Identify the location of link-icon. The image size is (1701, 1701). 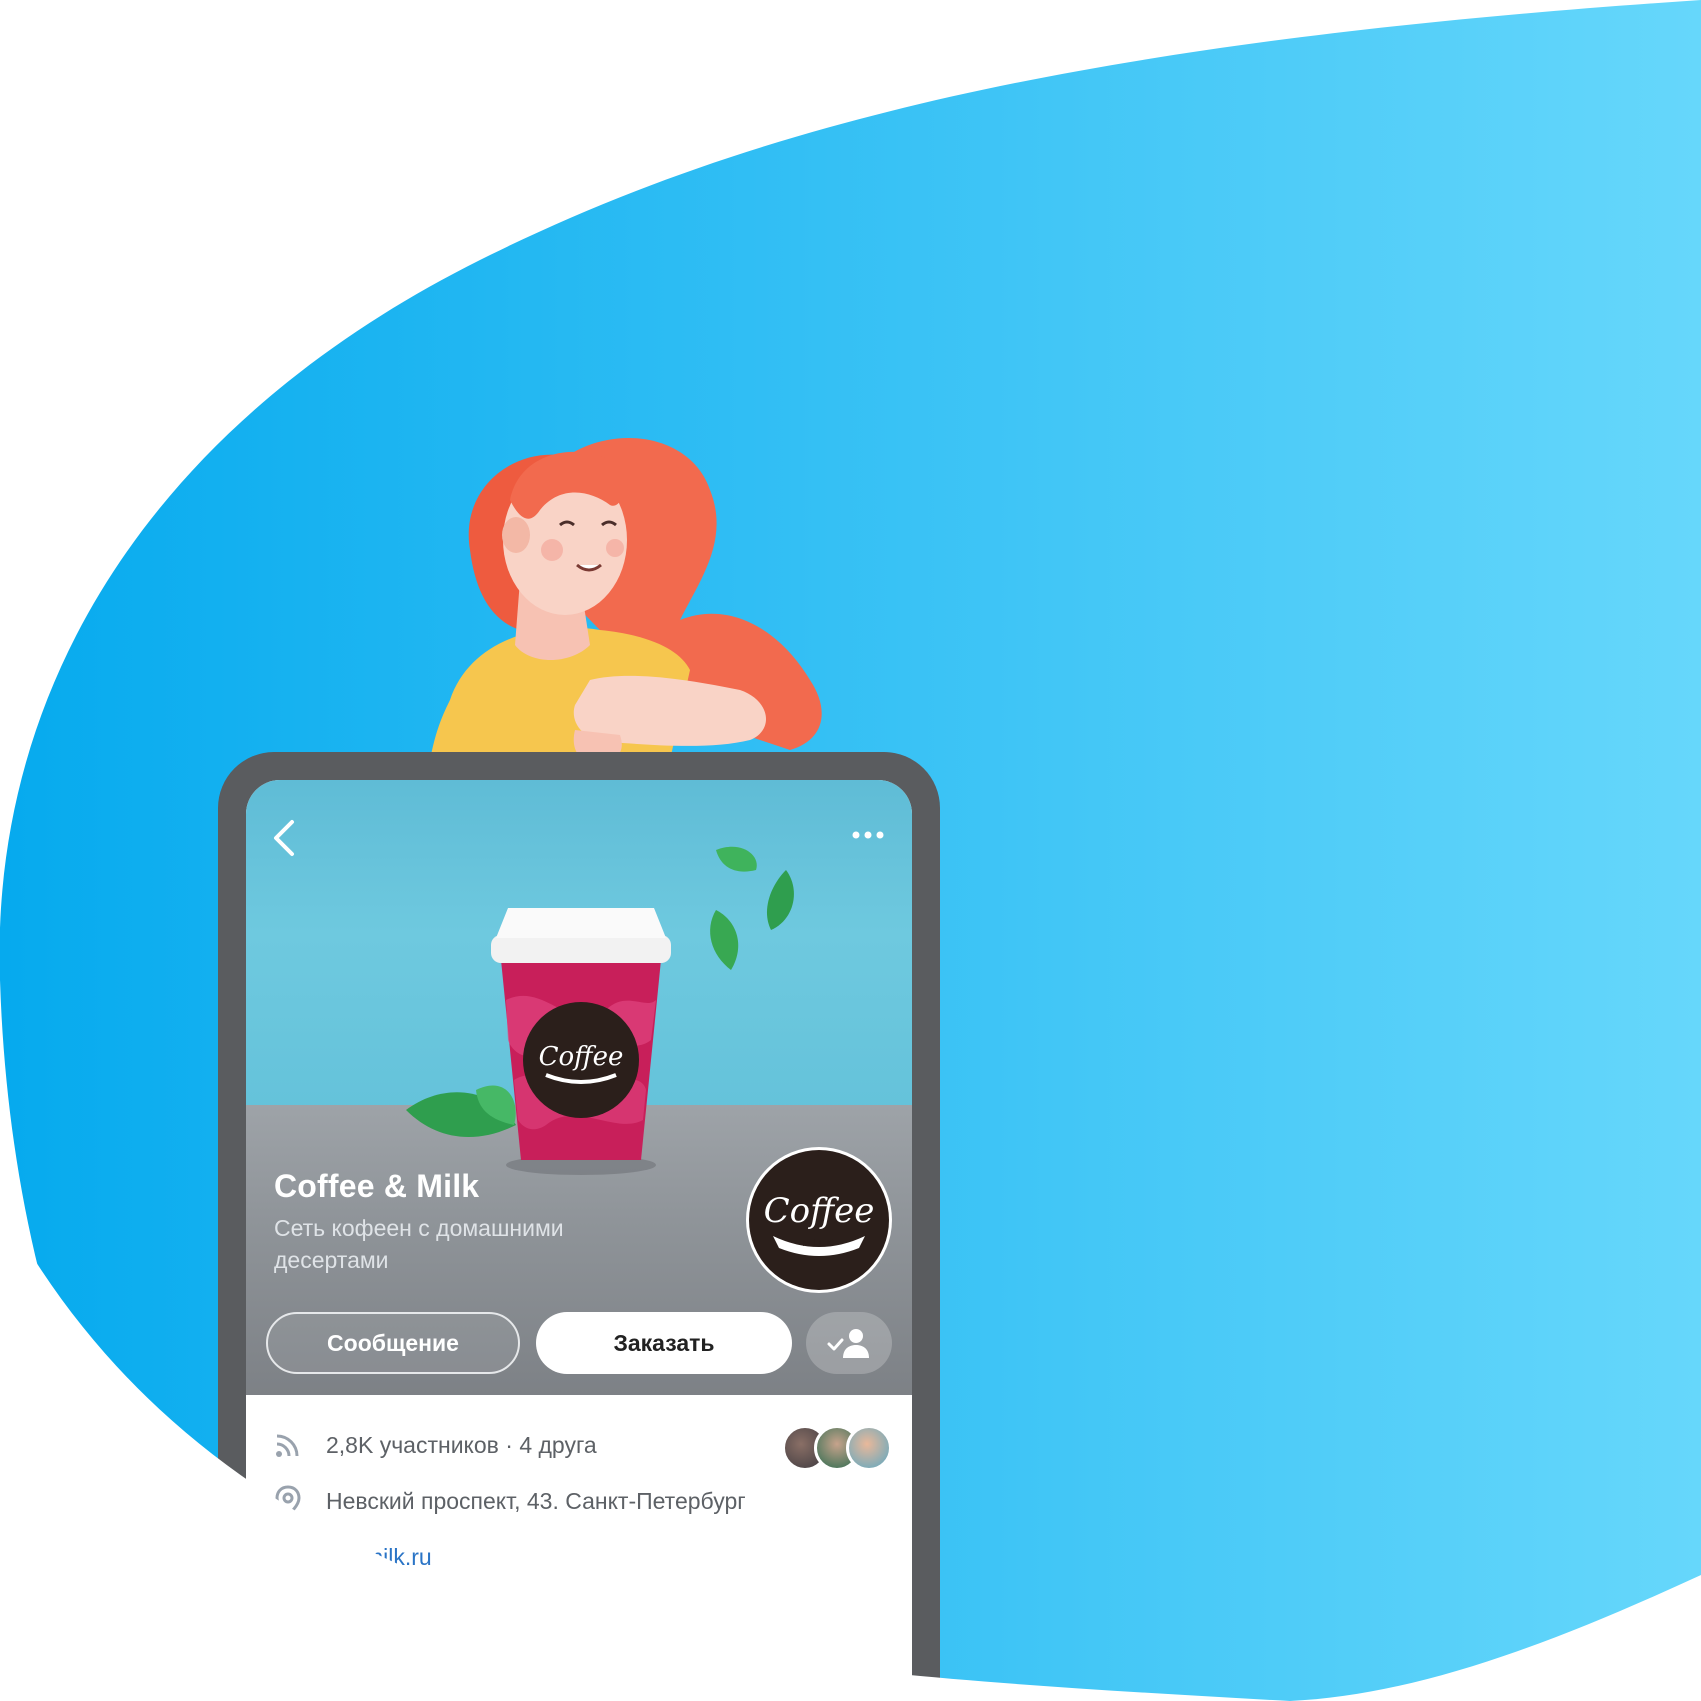
(288, 1557).